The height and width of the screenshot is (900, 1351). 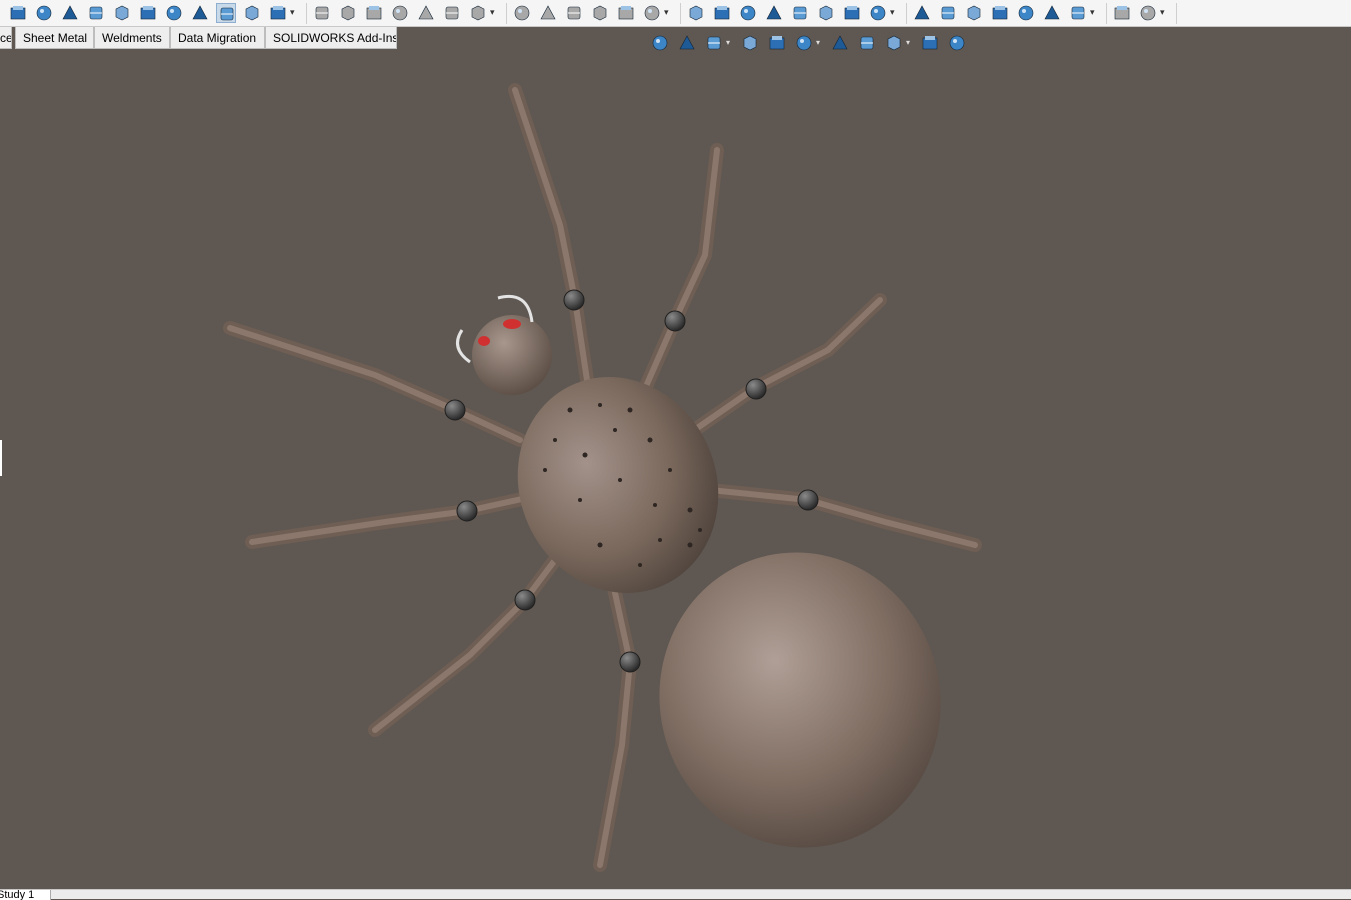 What do you see at coordinates (132, 38) in the screenshot?
I see `tab-weldments: Weldments` at bounding box center [132, 38].